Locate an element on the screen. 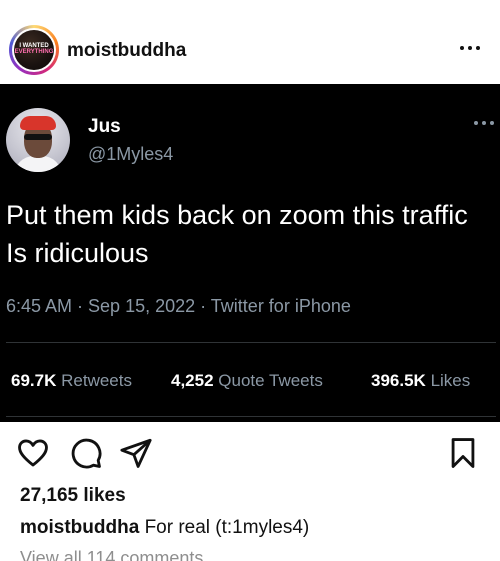 The width and height of the screenshot is (500, 561). view-comments-link: View all 114 comments is located at coordinates (111, 554).